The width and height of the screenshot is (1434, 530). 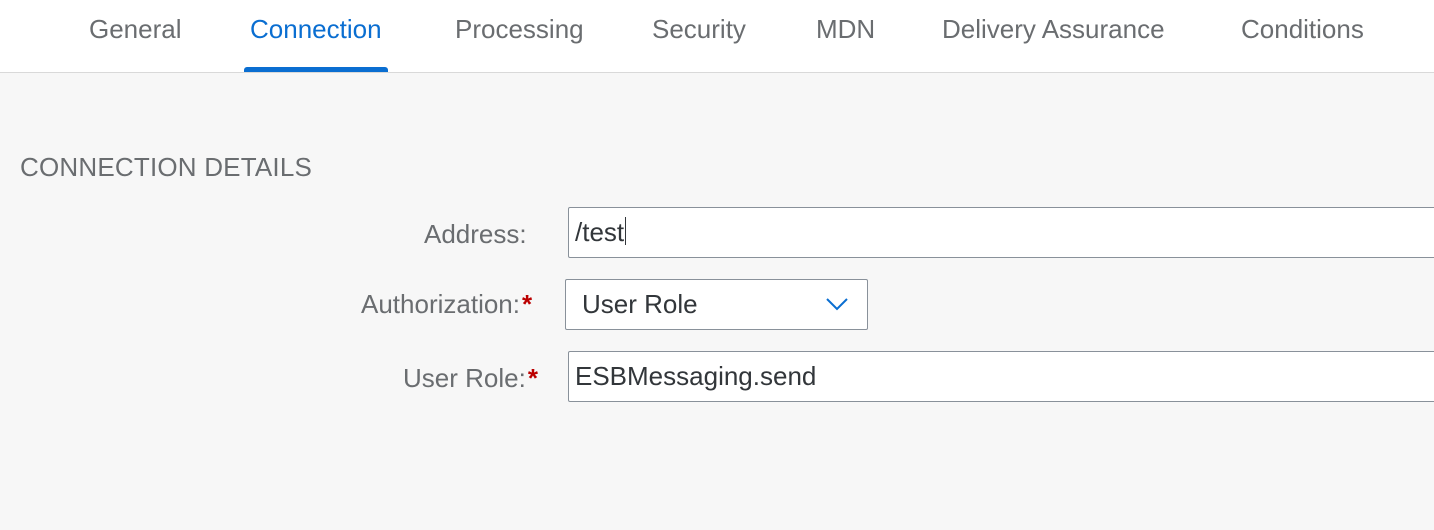 I want to click on tab-processing: Processing, so click(x=519, y=36).